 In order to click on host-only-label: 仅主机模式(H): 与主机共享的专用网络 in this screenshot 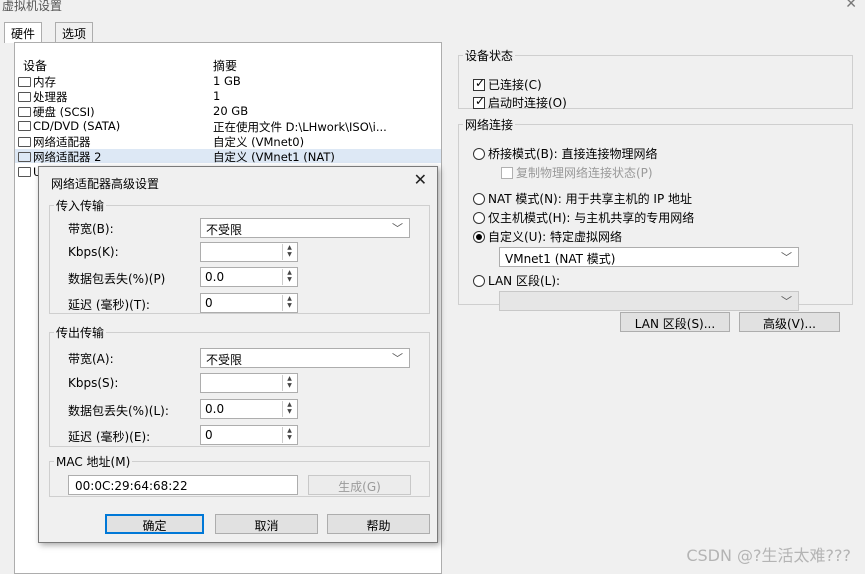, I will do `click(591, 218)`.